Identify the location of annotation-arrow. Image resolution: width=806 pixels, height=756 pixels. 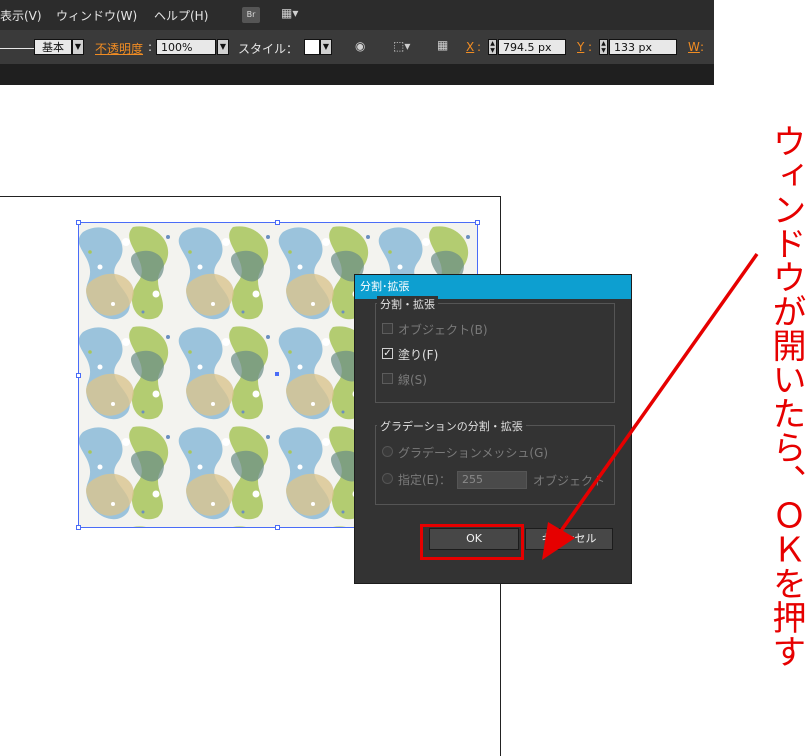
(650, 406).